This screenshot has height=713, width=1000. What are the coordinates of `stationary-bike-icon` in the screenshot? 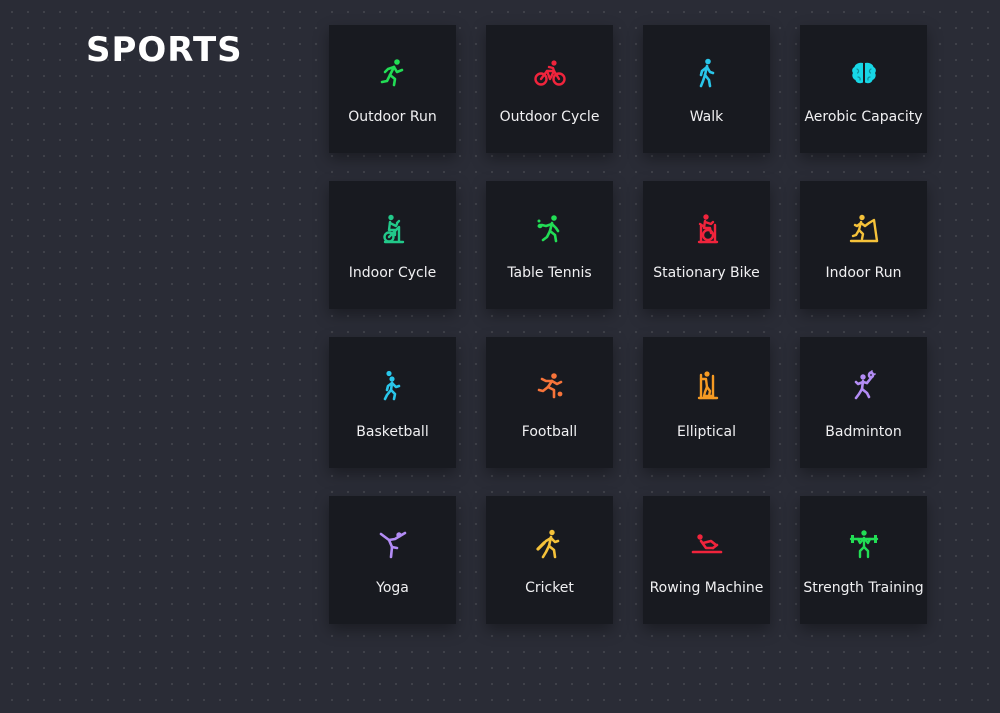 It's located at (707, 229).